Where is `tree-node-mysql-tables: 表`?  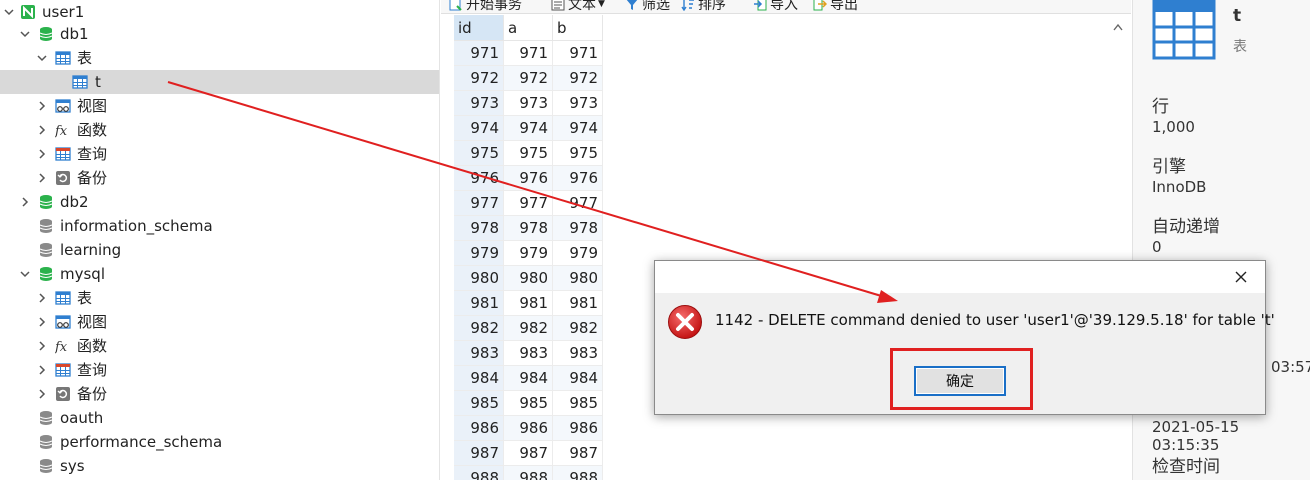
tree-node-mysql-tables: 表 is located at coordinates (219, 298).